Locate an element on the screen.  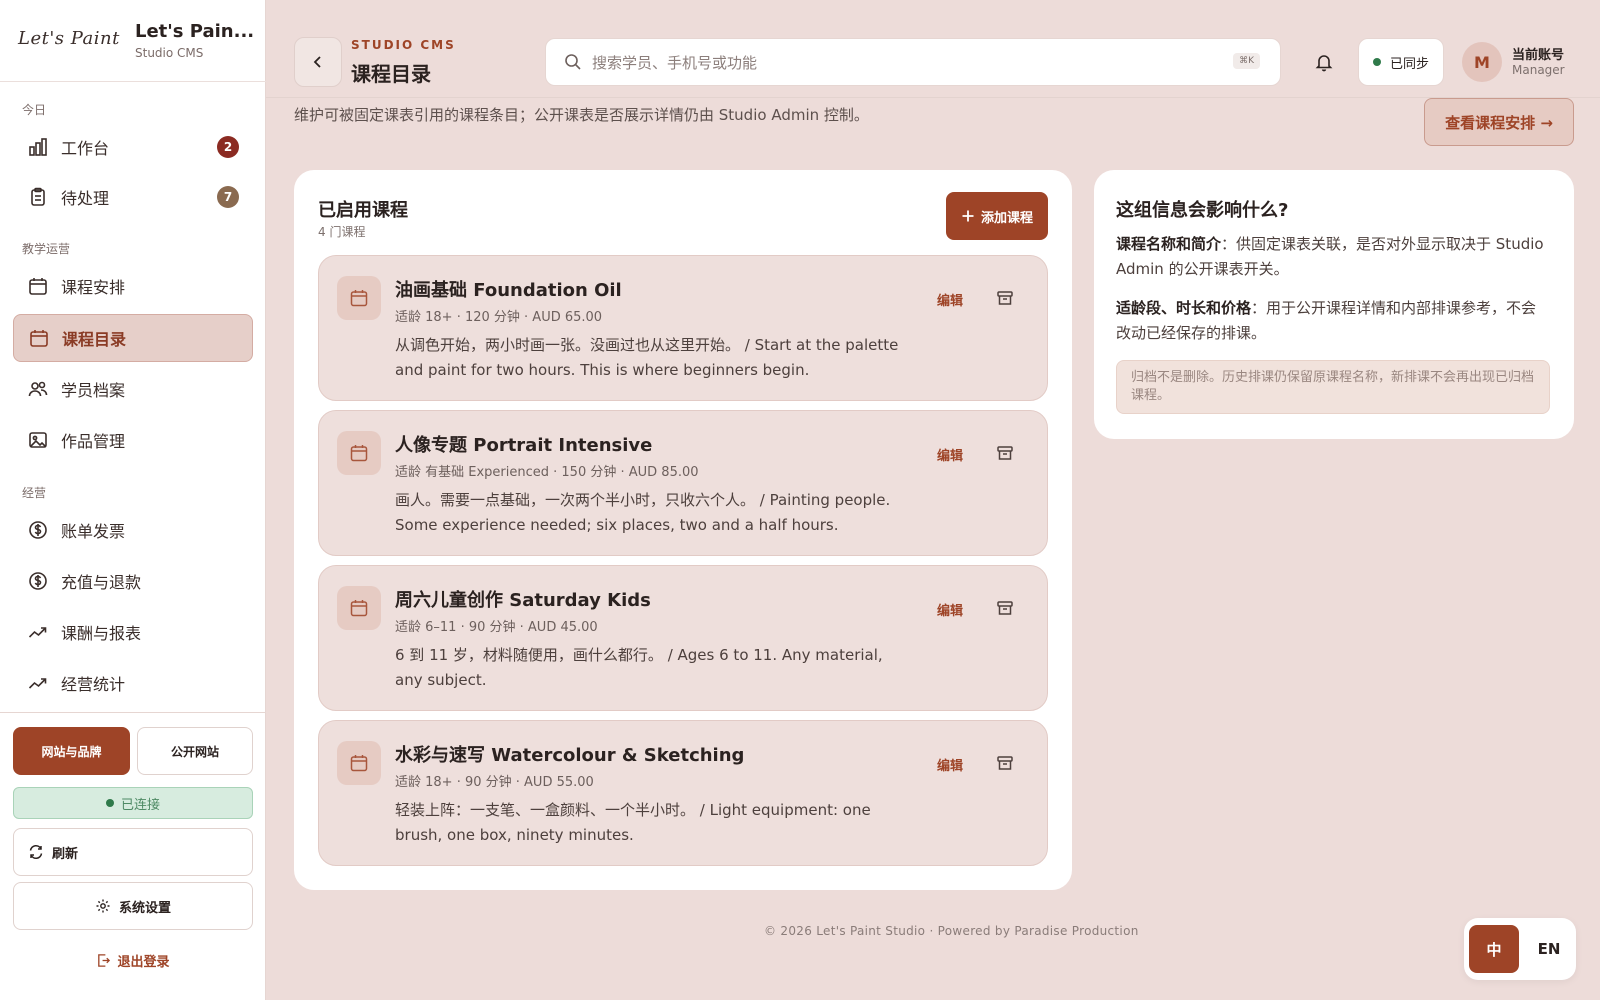
page-kicker: STUDIO CMS is located at coordinates (403, 45).